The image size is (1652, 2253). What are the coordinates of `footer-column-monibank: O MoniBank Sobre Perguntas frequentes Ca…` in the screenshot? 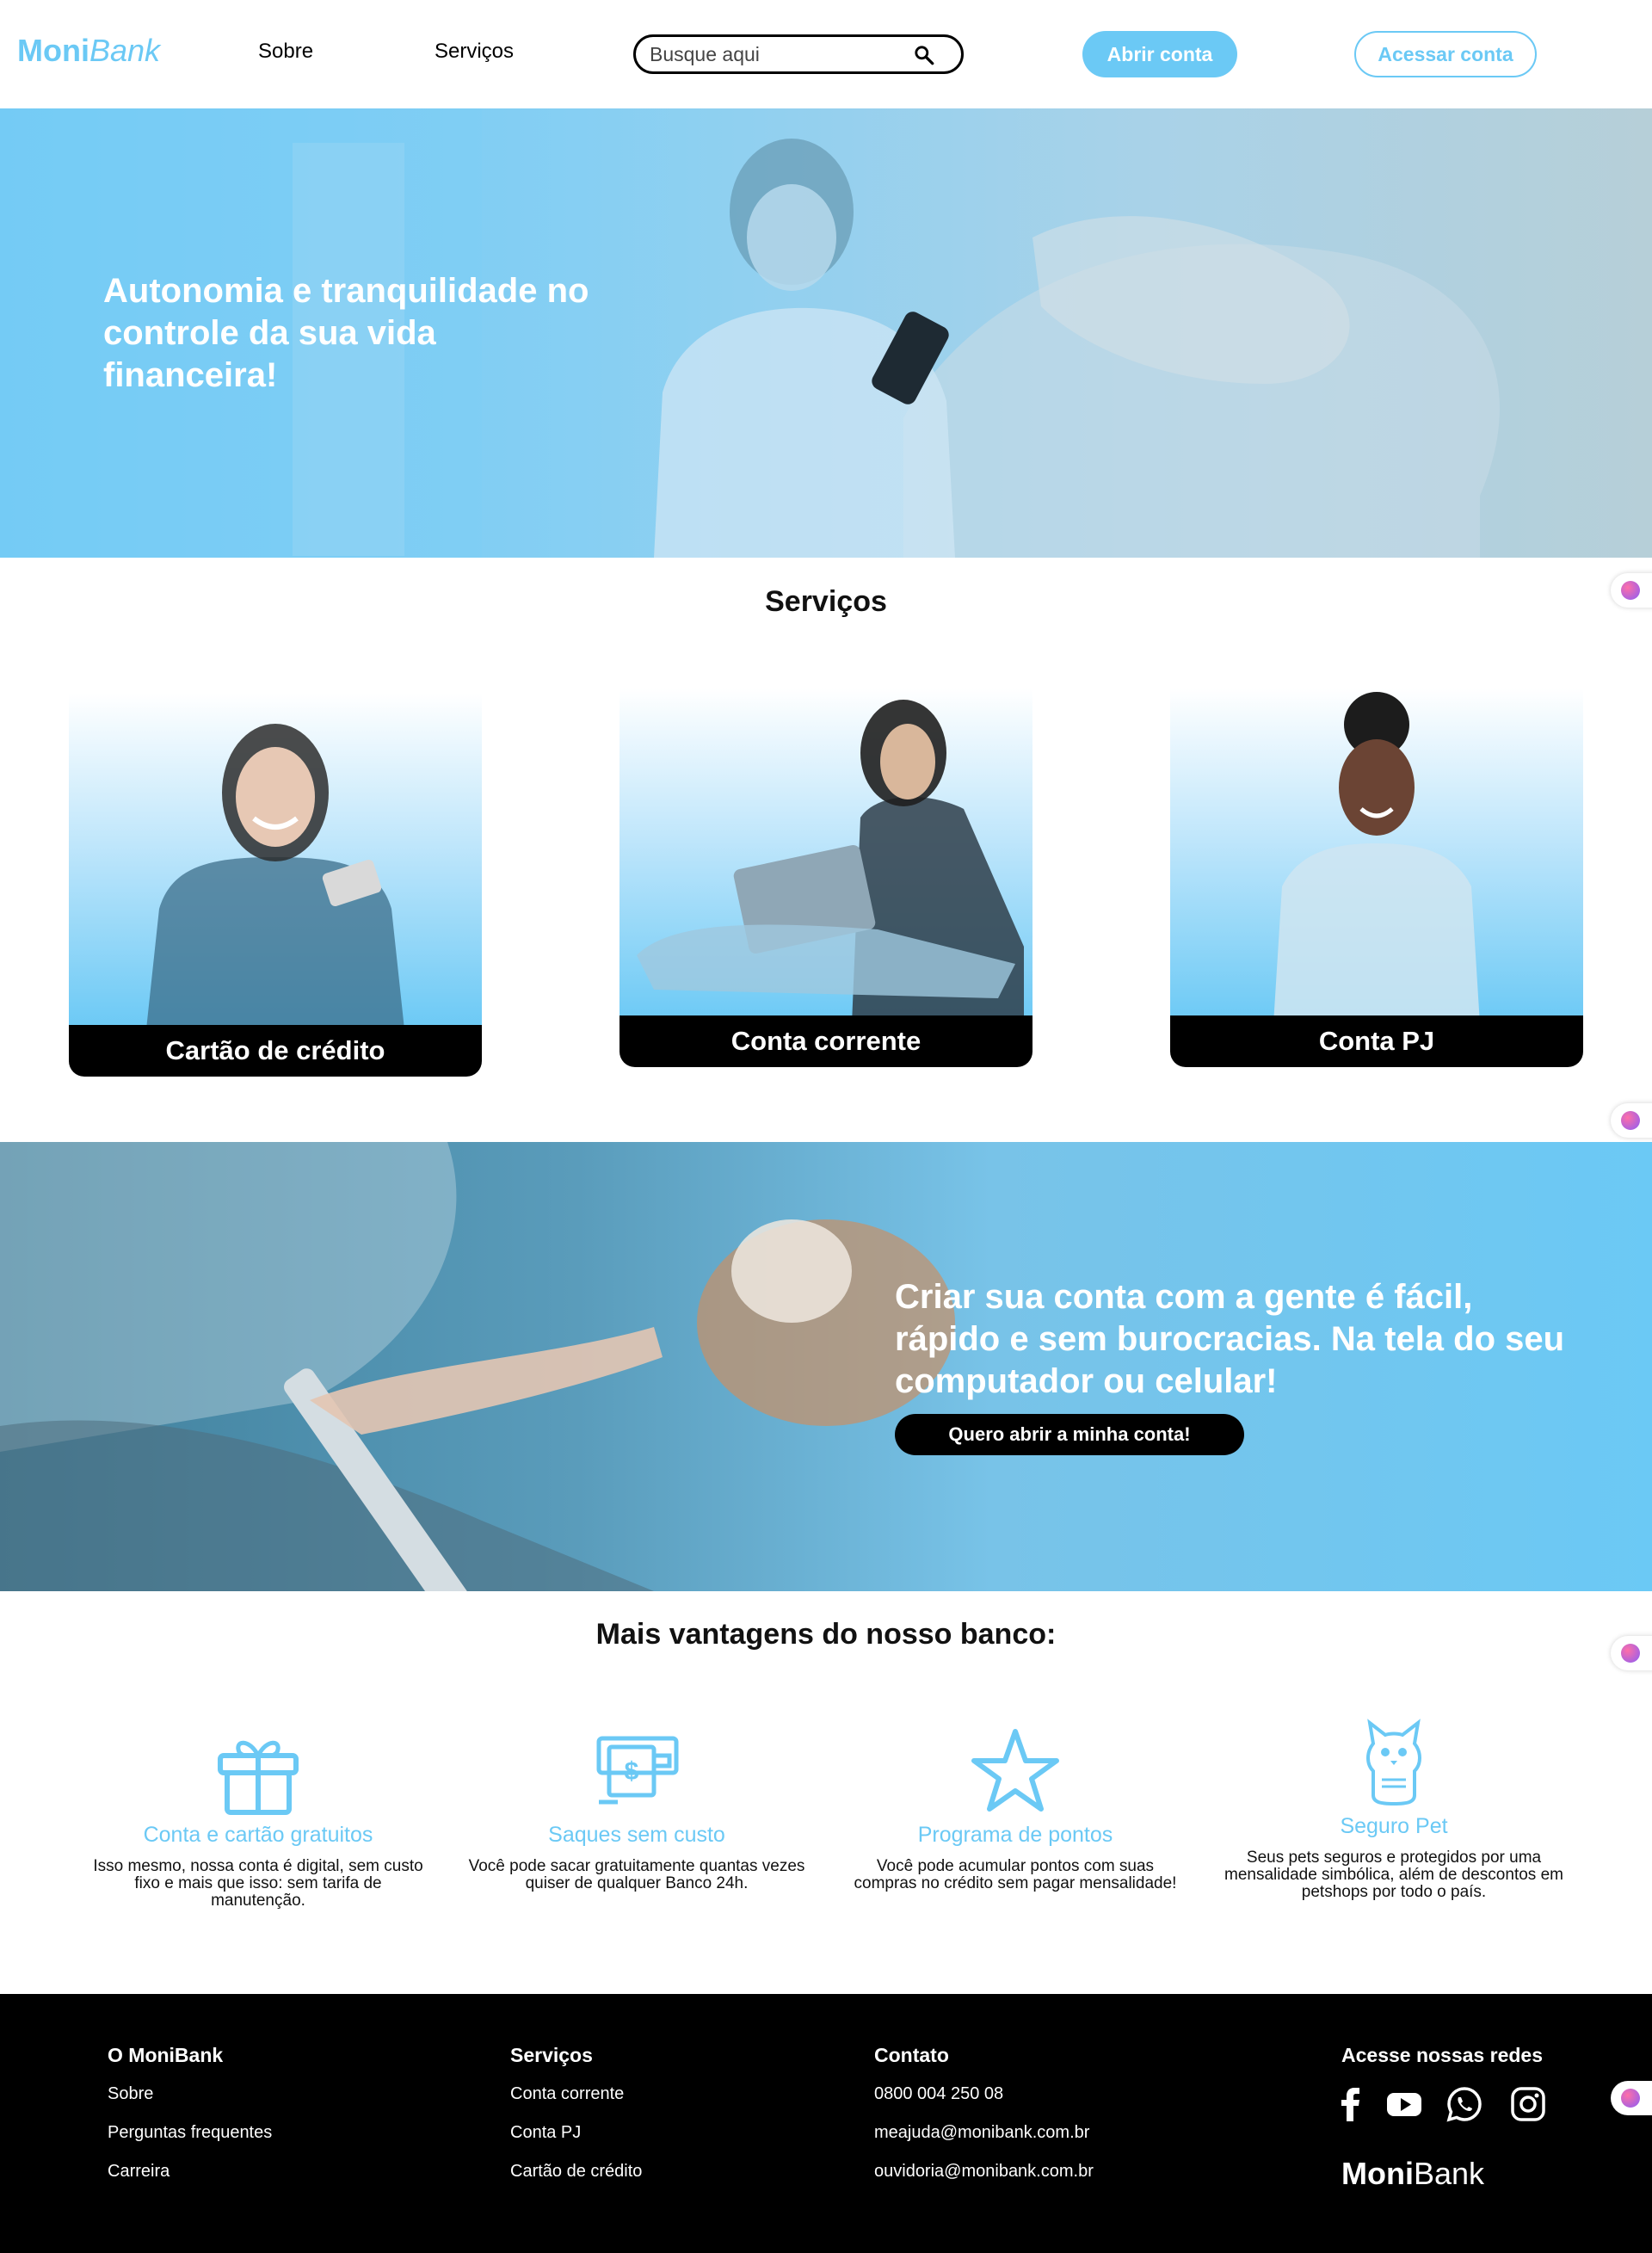 It's located at (190, 2122).